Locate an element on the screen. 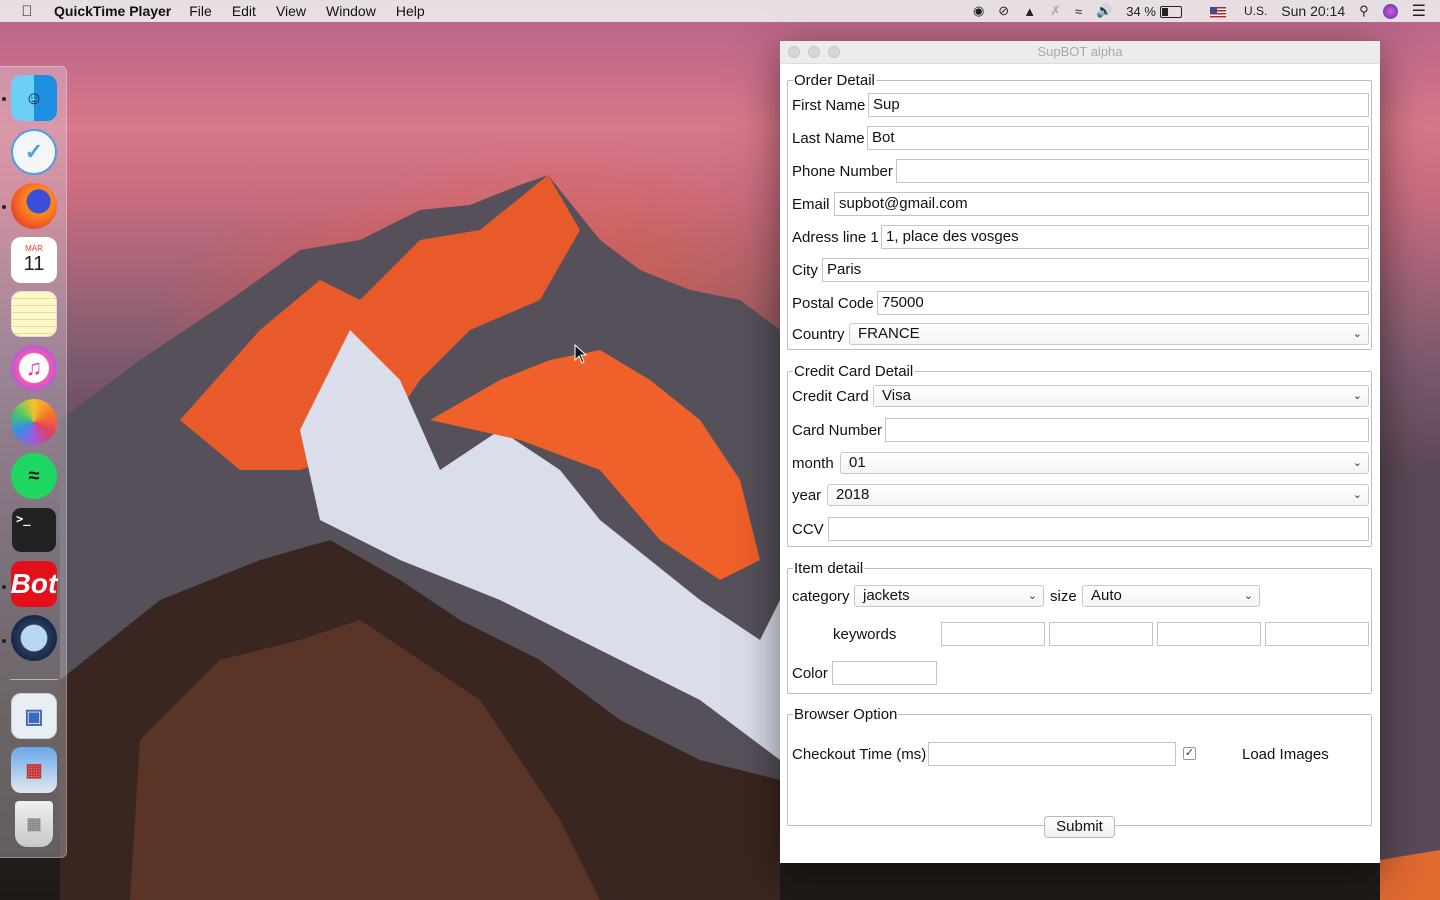 This screenshot has width=1440, height=900. spotlight-search-icon: ⚲ is located at coordinates (1364, 11).